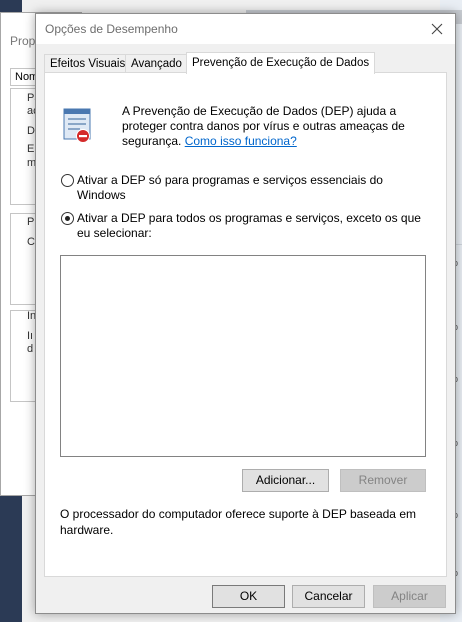  What do you see at coordinates (30, 349) in the screenshot?
I see `background-text: d` at bounding box center [30, 349].